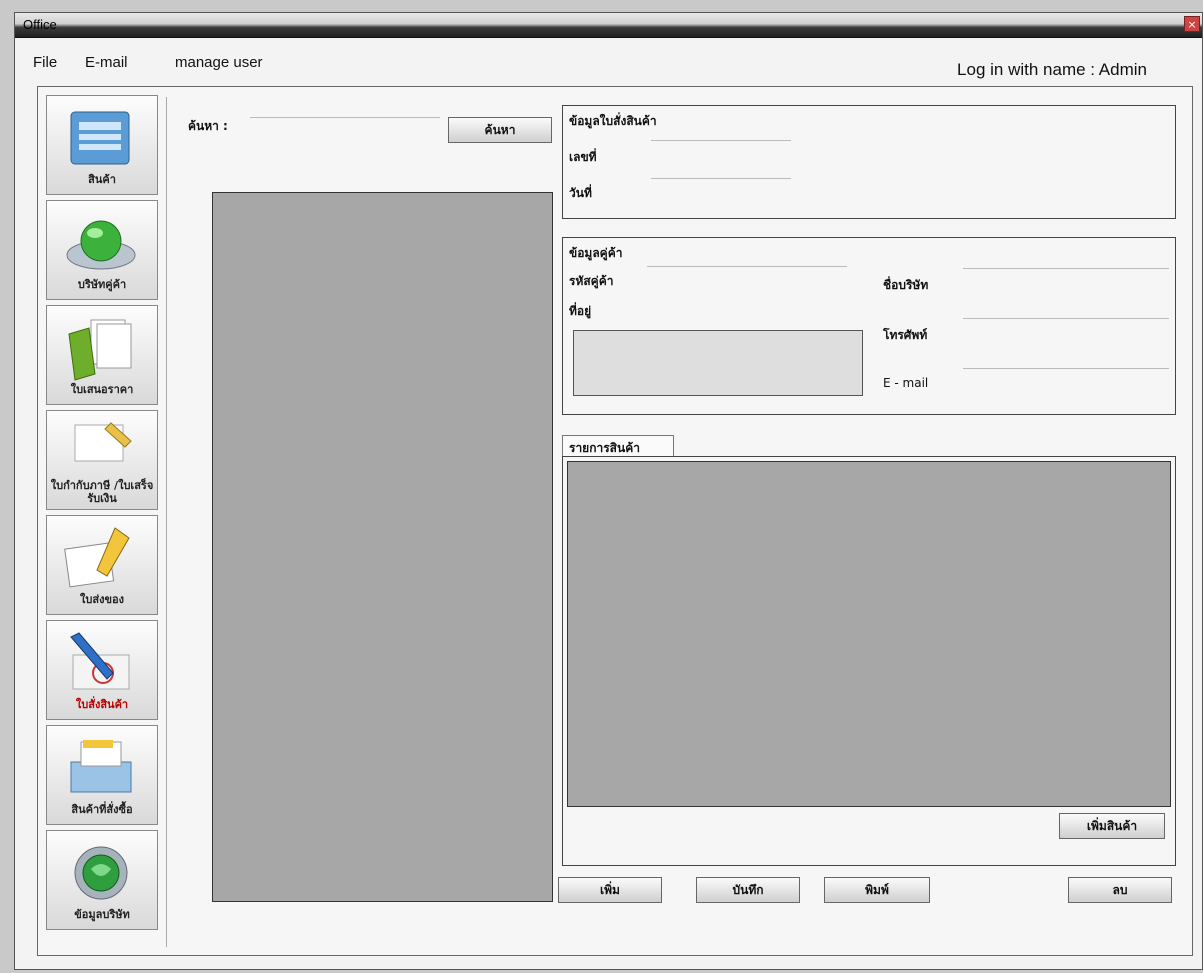  Describe the element at coordinates (591, 281) in the screenshot. I see `customer-code-label: รหัสคู่ค้า` at that location.